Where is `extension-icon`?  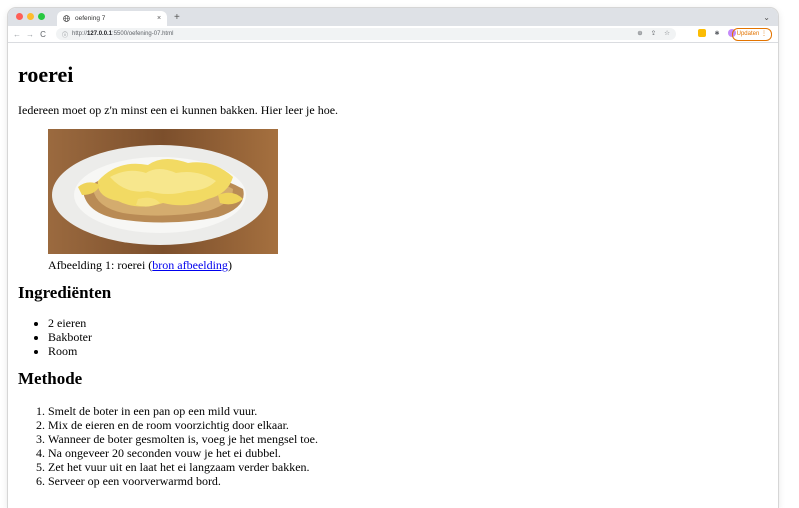 extension-icon is located at coordinates (702, 33).